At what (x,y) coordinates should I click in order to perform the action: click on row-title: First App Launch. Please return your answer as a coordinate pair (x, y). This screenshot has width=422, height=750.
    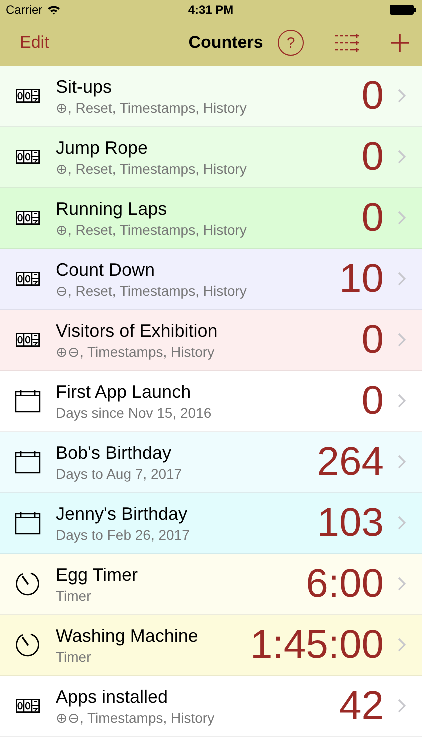
    Looking at the image, I should click on (124, 392).